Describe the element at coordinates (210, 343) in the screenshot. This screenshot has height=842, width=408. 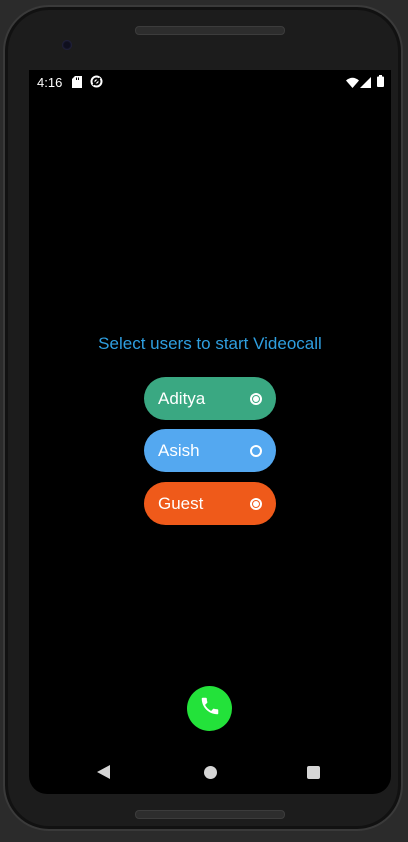
I see `page-title: Select users to start Videocall` at that location.